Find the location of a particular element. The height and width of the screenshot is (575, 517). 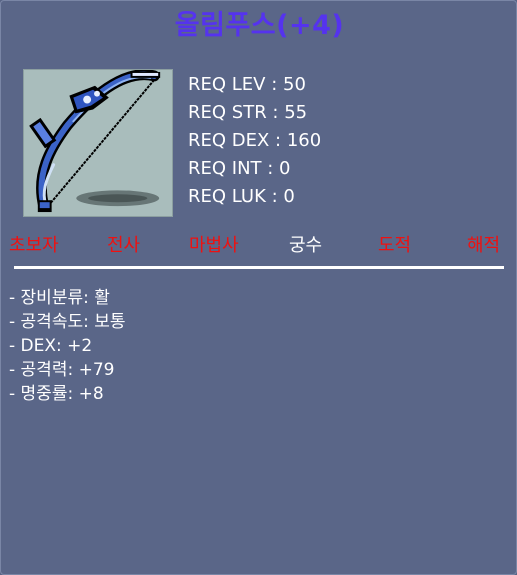

stat-equip-type: - 장비분류: 활 is located at coordinates (59, 298).